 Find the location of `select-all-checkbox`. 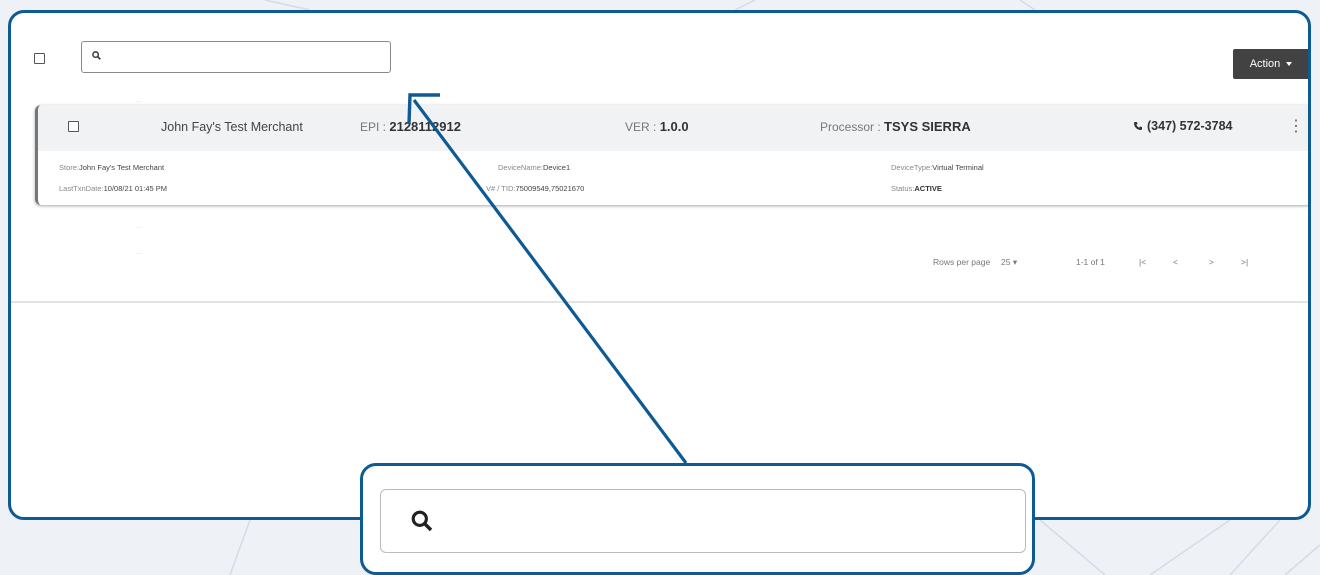

select-all-checkbox is located at coordinates (39, 58).